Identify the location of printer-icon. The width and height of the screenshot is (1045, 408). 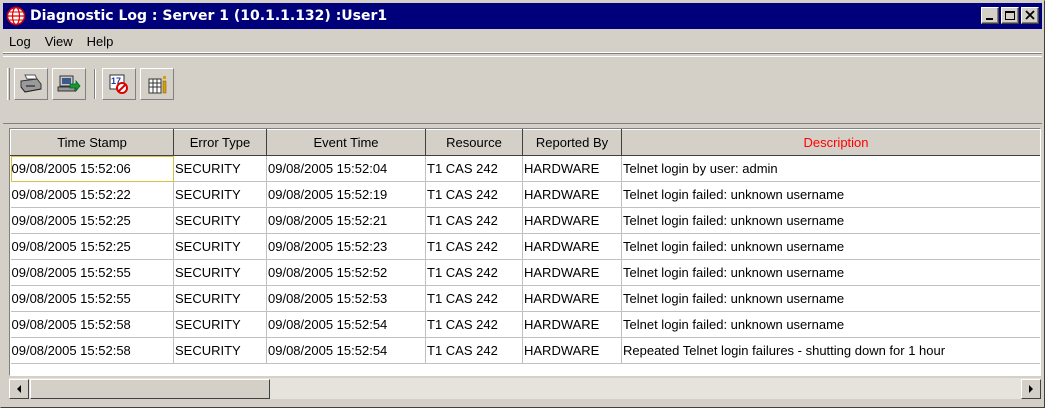
(31, 83).